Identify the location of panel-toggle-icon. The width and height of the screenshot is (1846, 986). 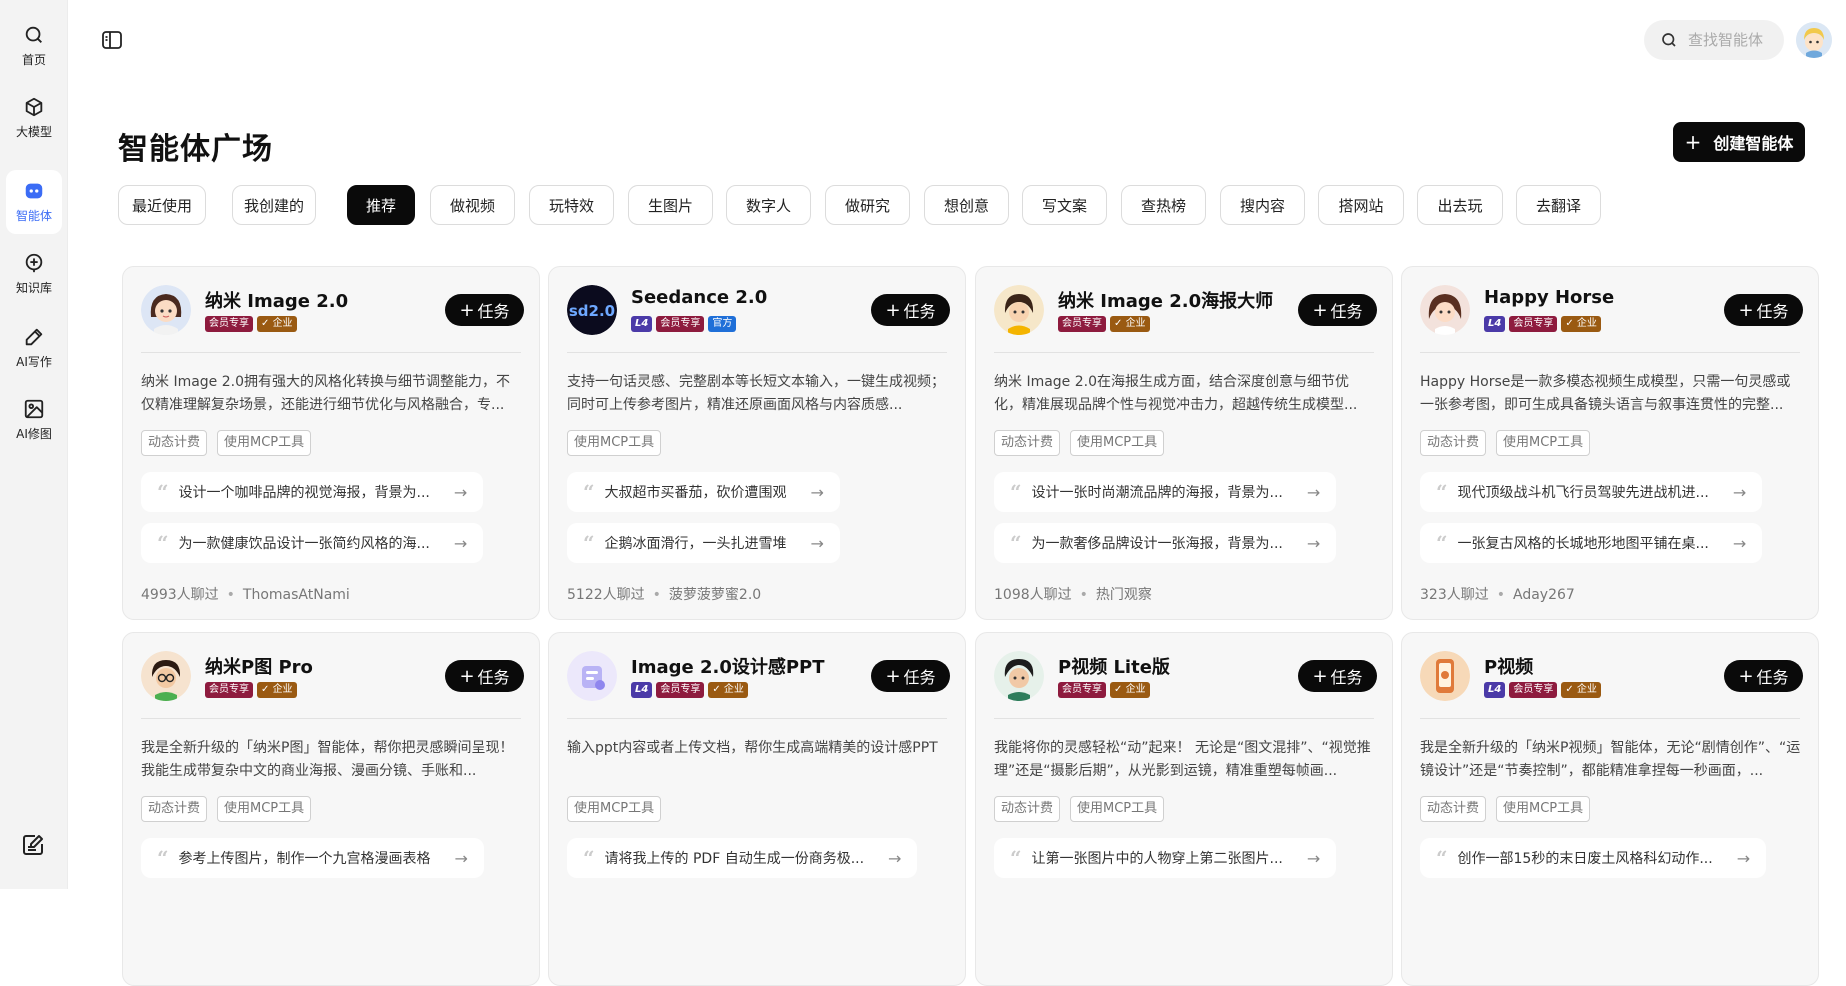
(112, 40).